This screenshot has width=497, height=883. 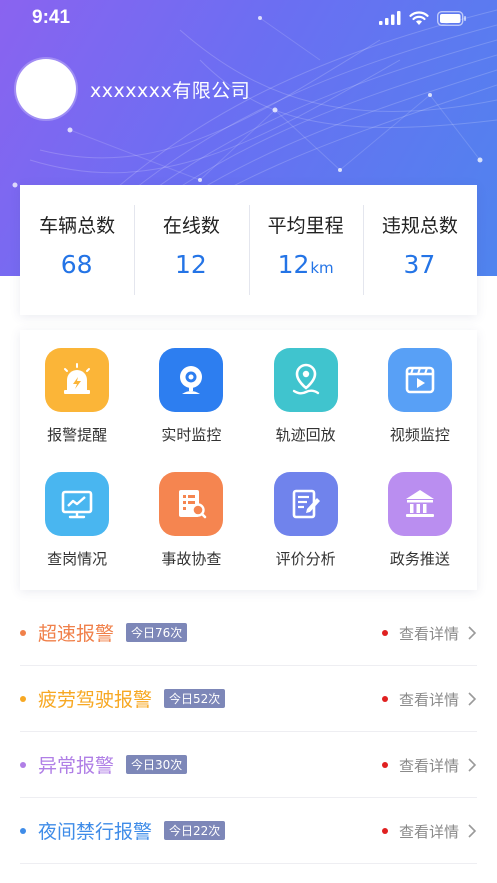 I want to click on menu-label: 政务推送, so click(x=419, y=559).